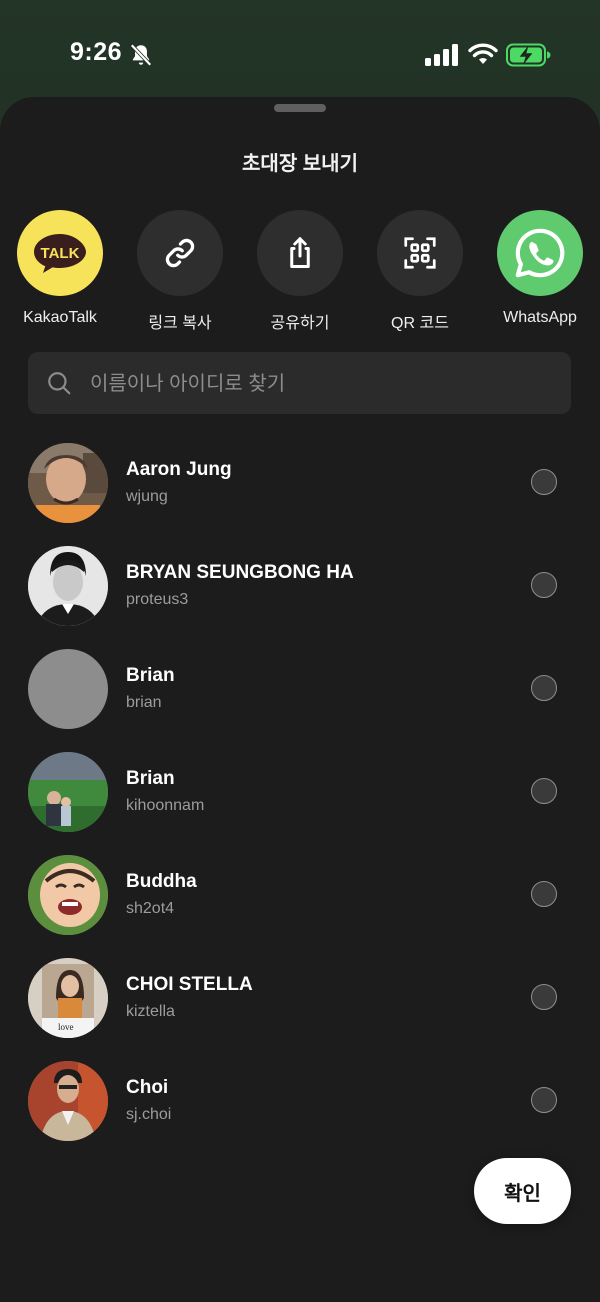 This screenshot has height=1302, width=600. Describe the element at coordinates (96, 52) in the screenshot. I see `status-time: 9:26` at that location.